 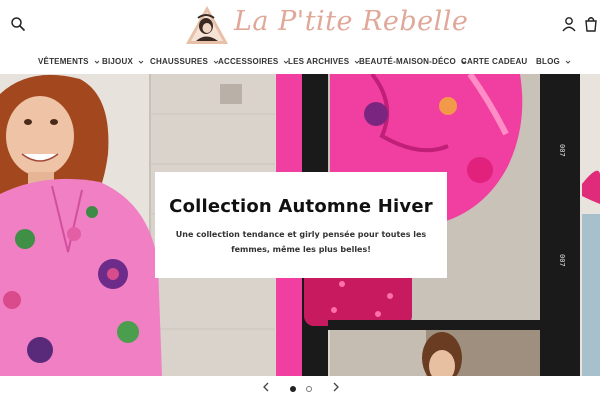 I want to click on nav-item-beaute-maison-deco: BEAUTÉ-MAISON-DÉCO, so click(x=413, y=61).